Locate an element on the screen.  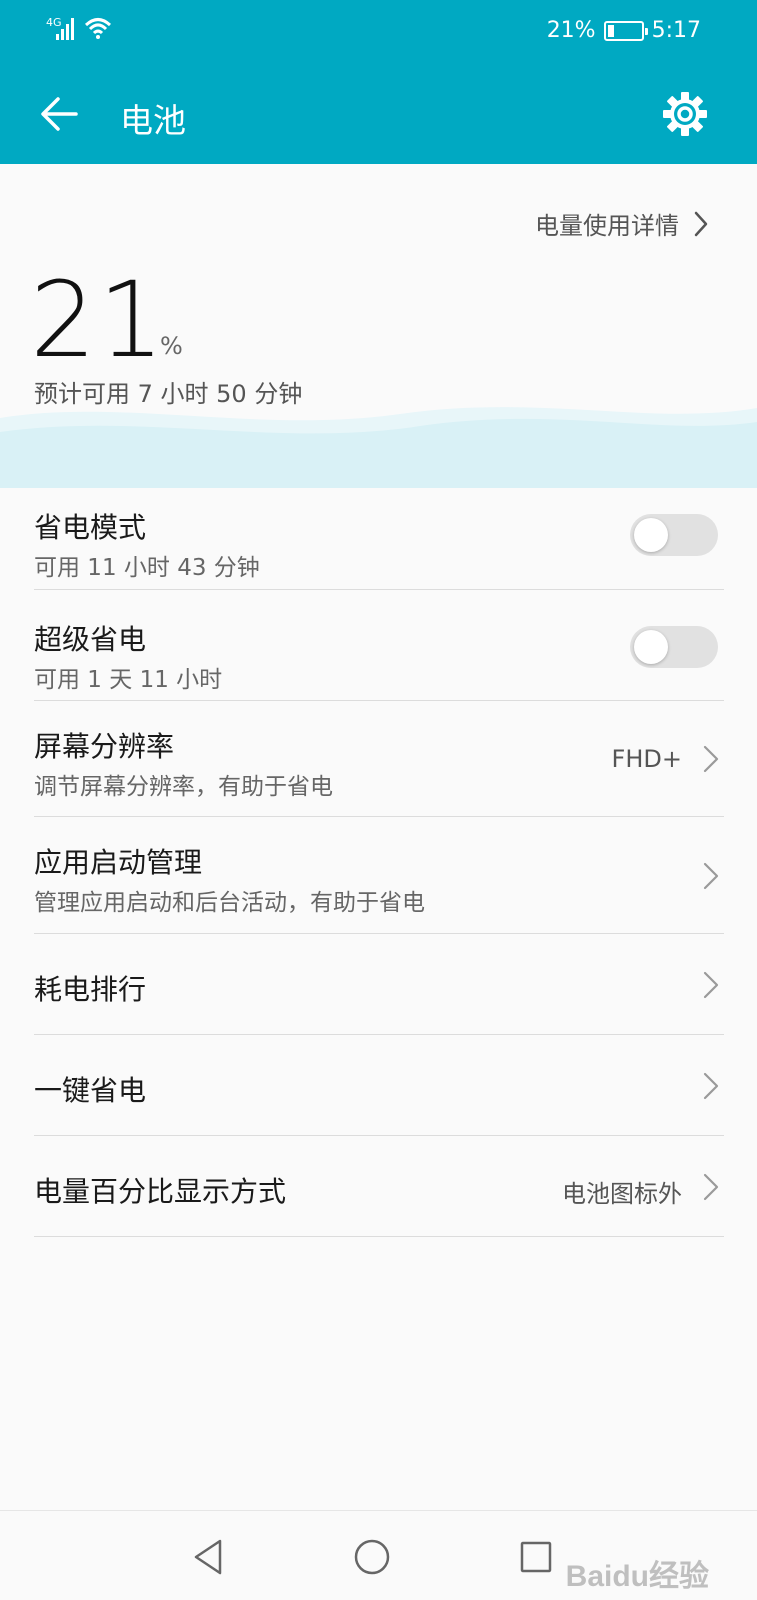
arrow-left-icon is located at coordinates (60, 114).